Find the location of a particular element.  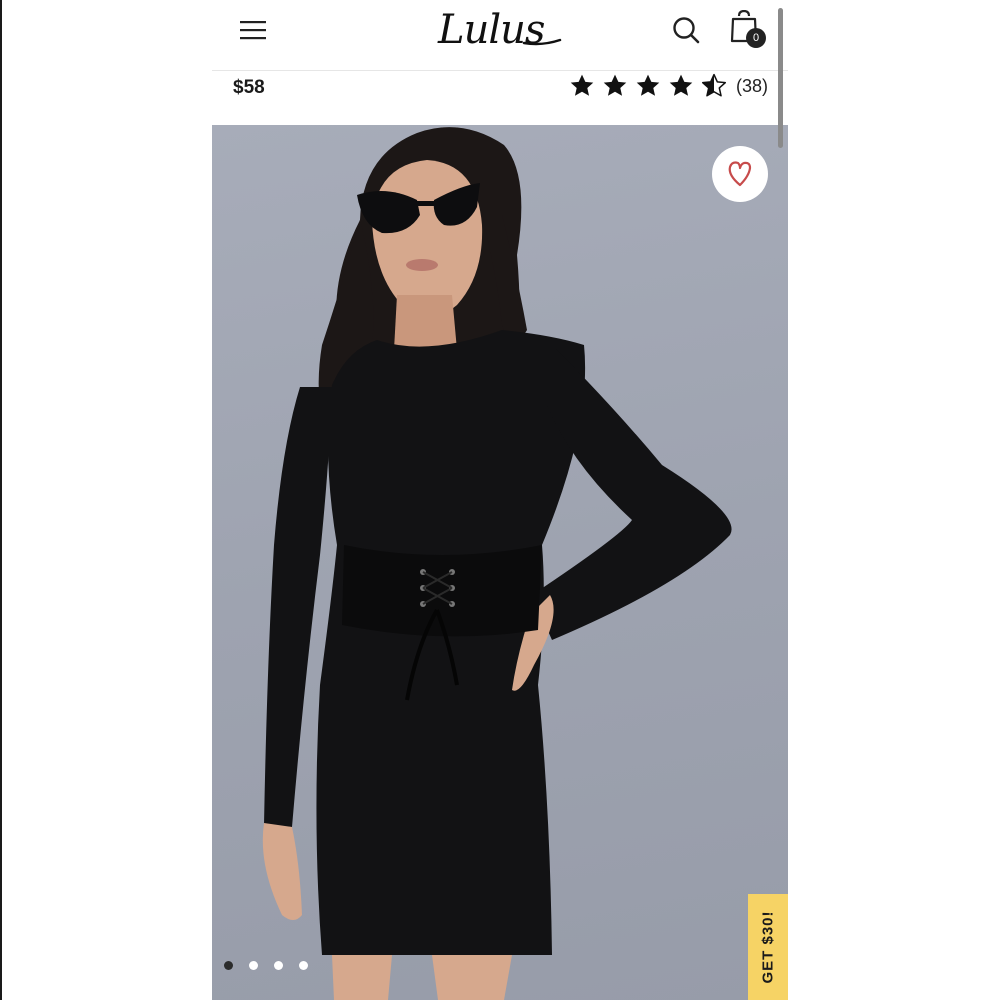

favorite-button is located at coordinates (740, 174).